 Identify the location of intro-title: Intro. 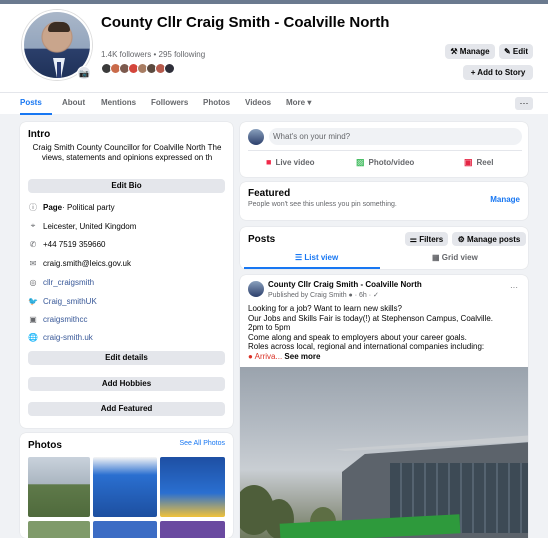
(39, 134).